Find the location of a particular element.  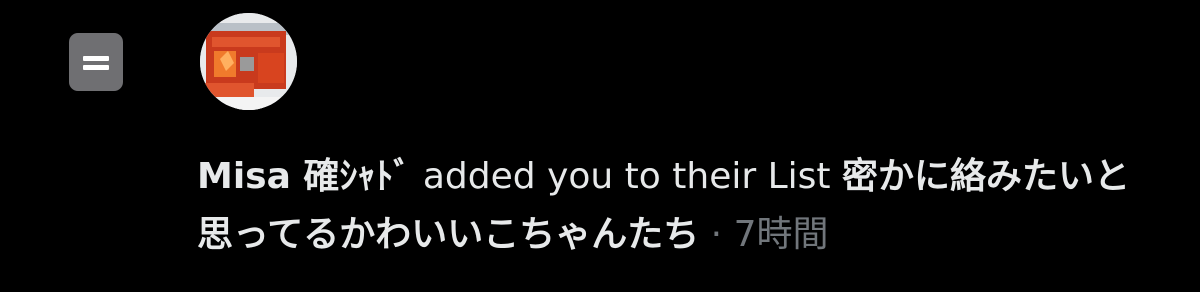

avatar-image is located at coordinates (248, 61).